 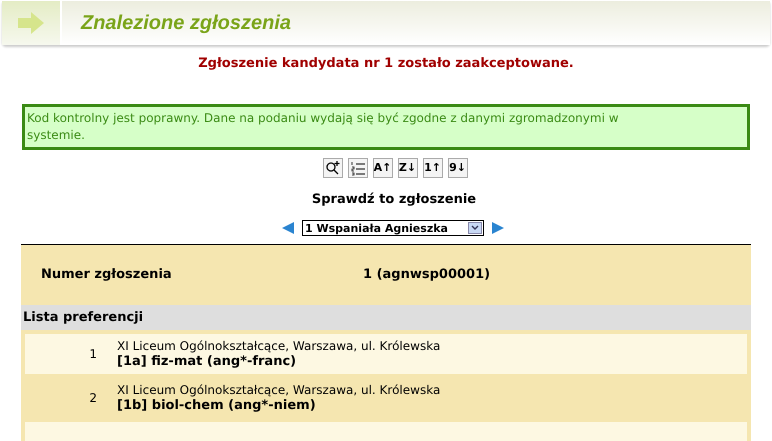 What do you see at coordinates (386, 64) in the screenshot?
I see `success-message: Zgłoszenie kandydata nr 1 zostało zaakceptowane.` at bounding box center [386, 64].